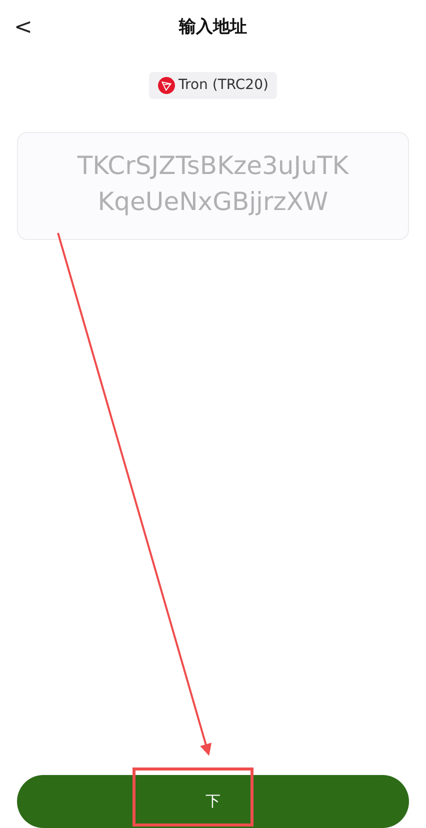 The width and height of the screenshot is (426, 828). What do you see at coordinates (223, 85) in the screenshot?
I see `network-label: Tron (TRC20)` at bounding box center [223, 85].